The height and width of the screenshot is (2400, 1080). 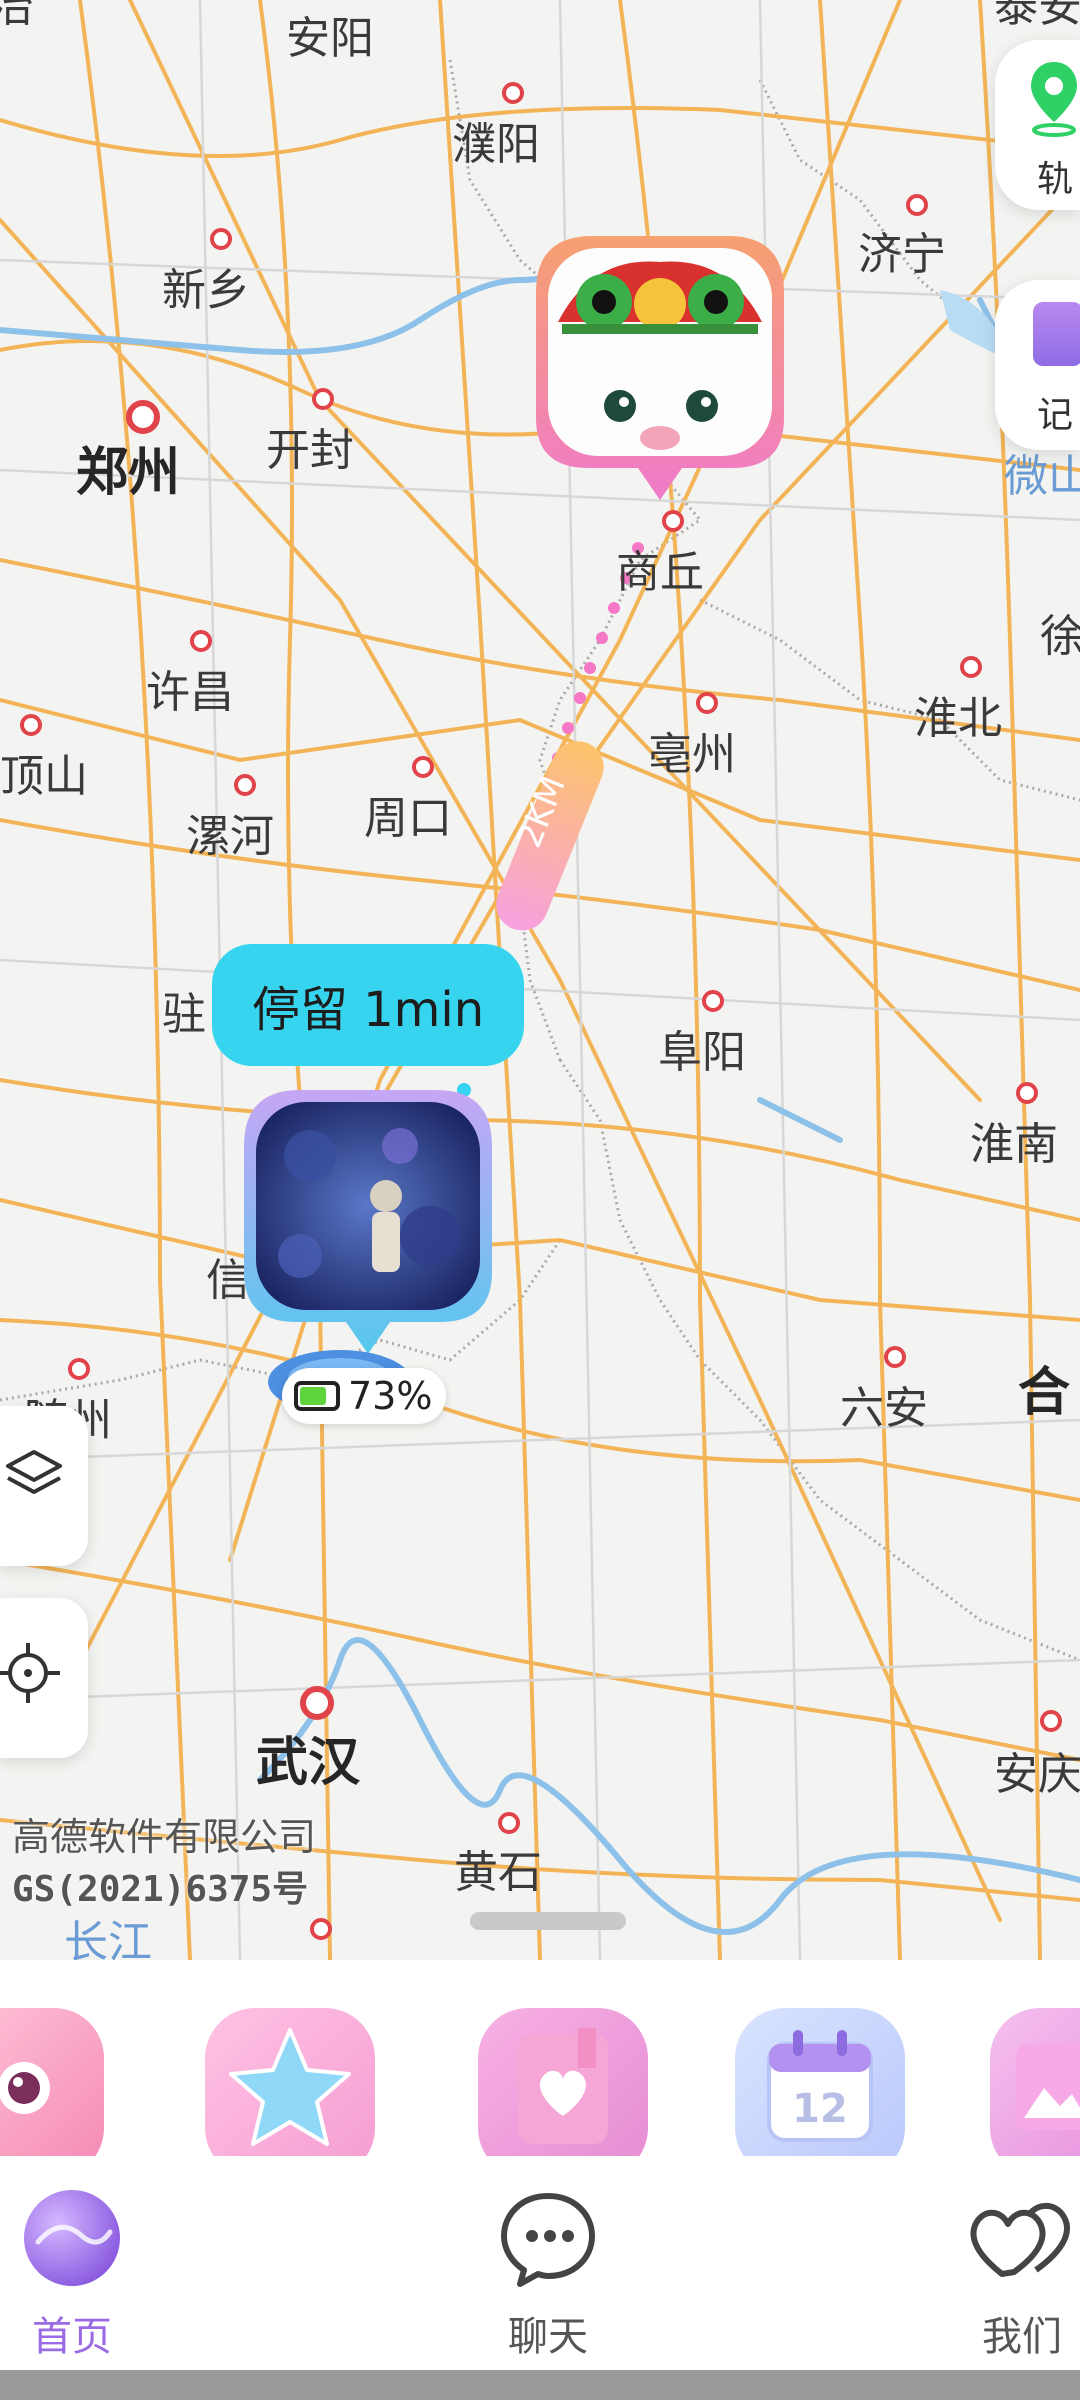 What do you see at coordinates (408, 818) in the screenshot?
I see `city-label: 周口` at bounding box center [408, 818].